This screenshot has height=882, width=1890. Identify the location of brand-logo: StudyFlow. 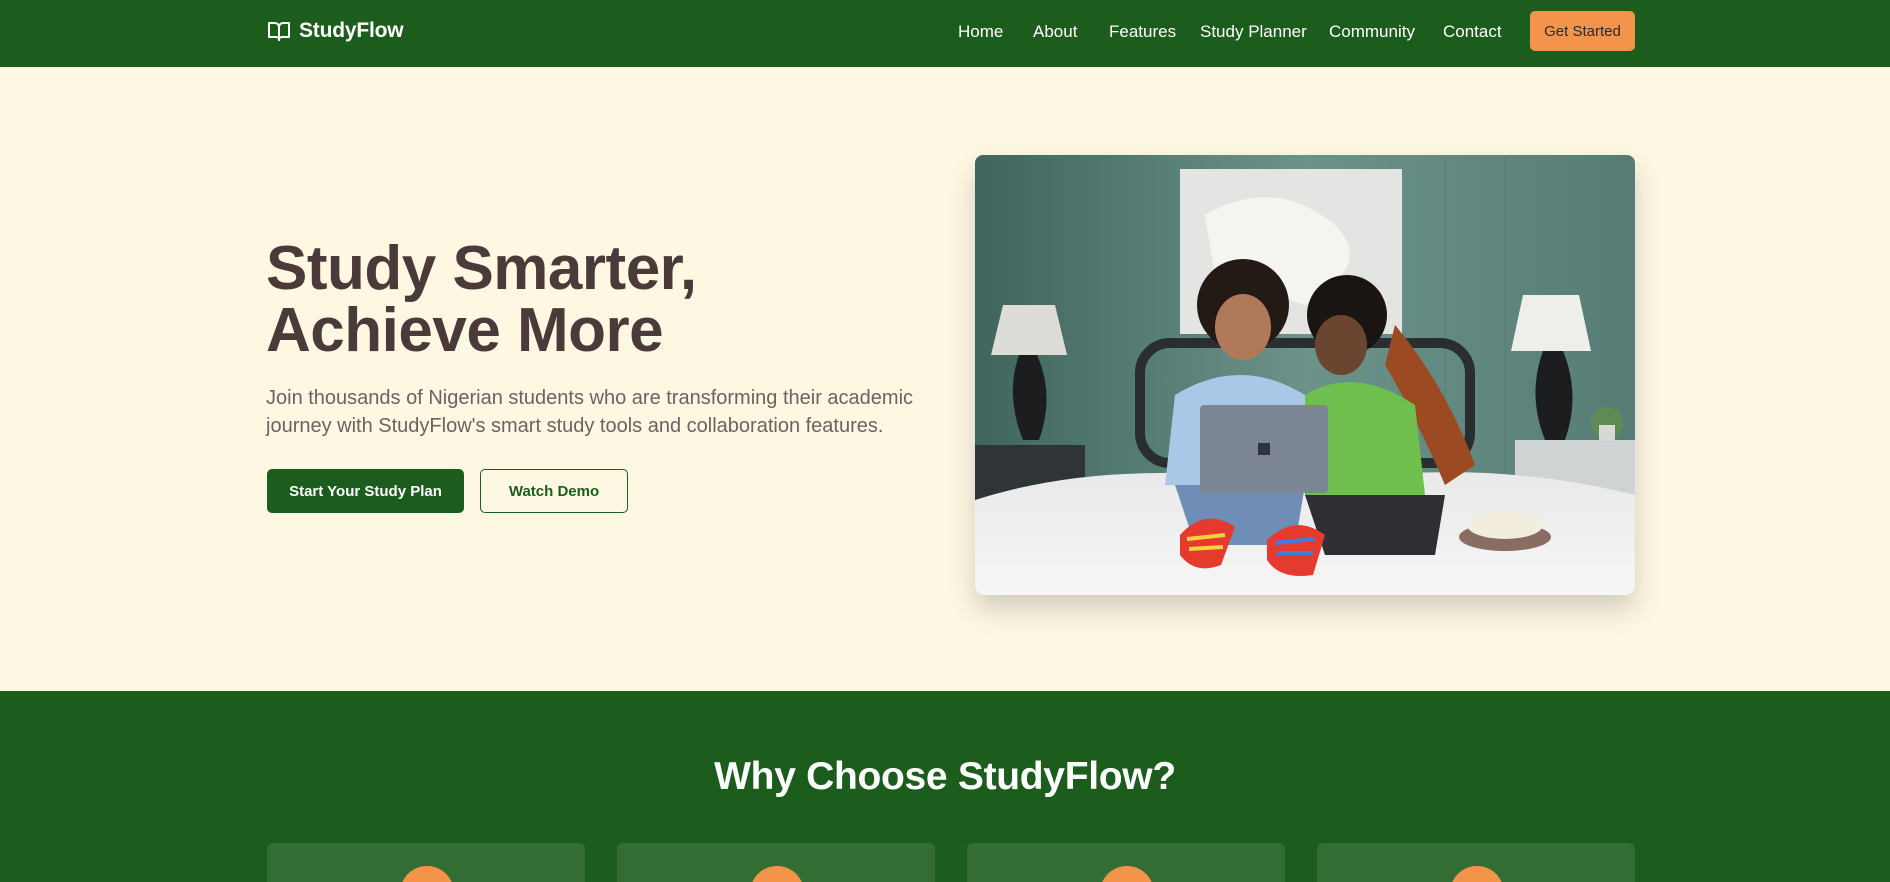
(335, 31).